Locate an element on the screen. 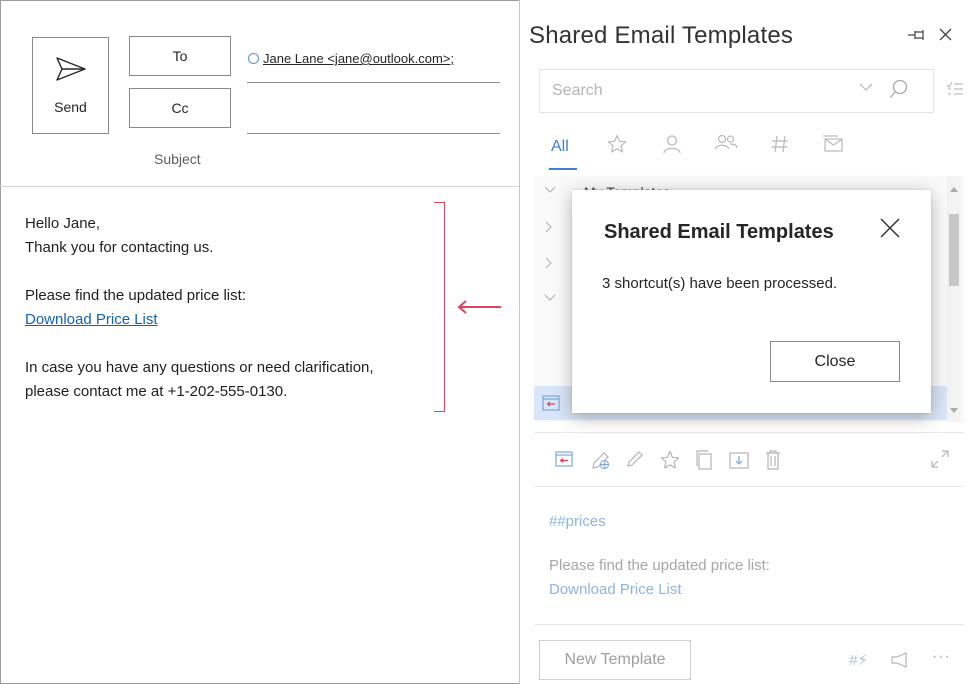 This screenshot has height=684, width=980. search-icon is located at coordinates (899, 89).